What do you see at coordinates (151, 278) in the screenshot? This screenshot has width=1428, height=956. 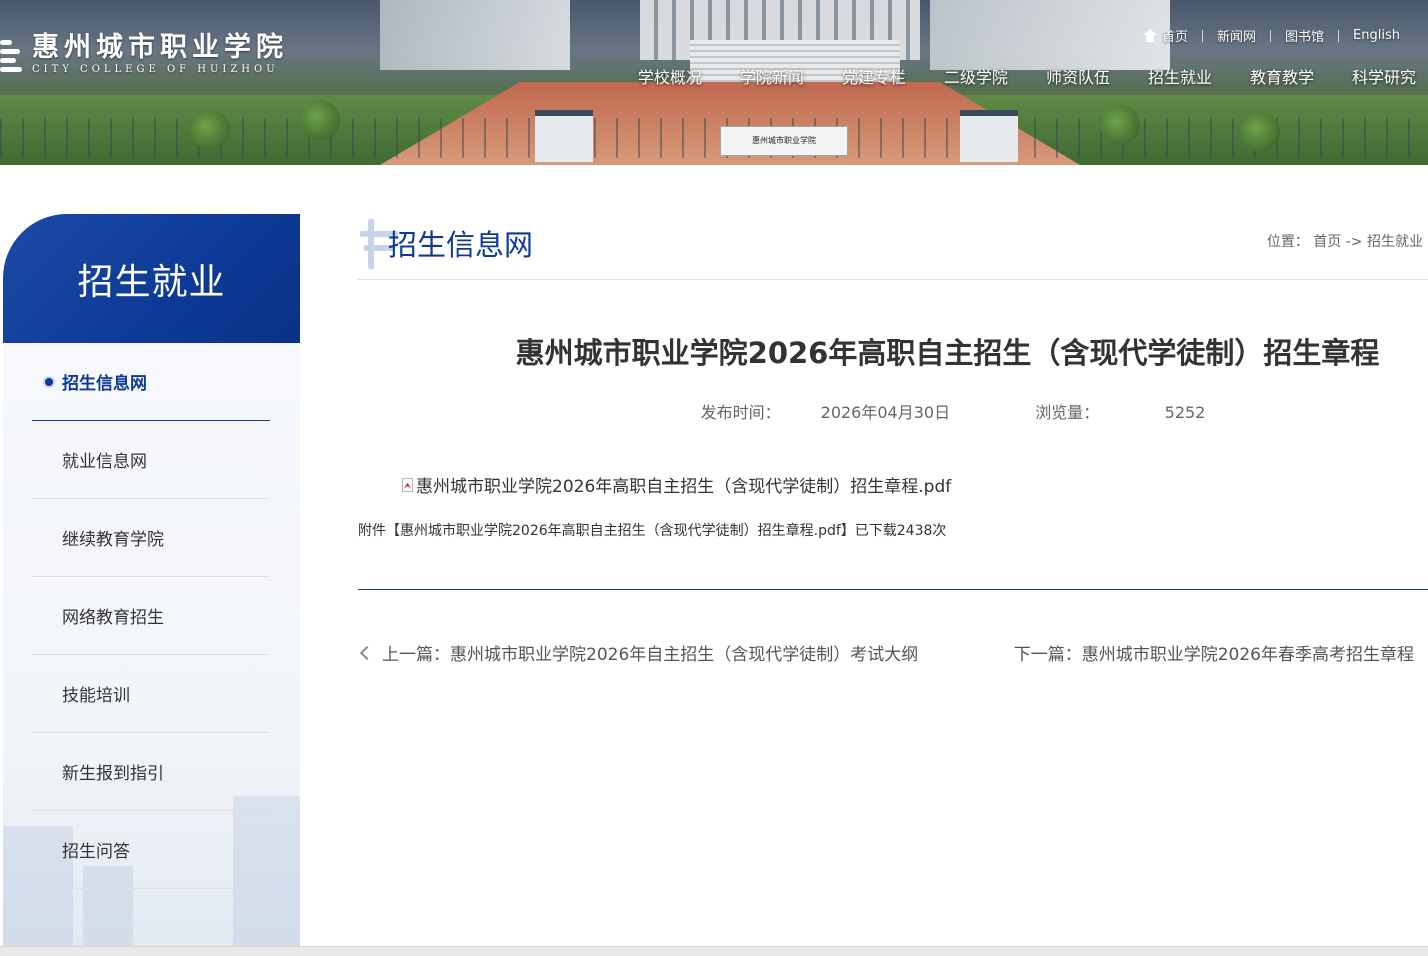 I see `sidebar-title: 招生就业` at bounding box center [151, 278].